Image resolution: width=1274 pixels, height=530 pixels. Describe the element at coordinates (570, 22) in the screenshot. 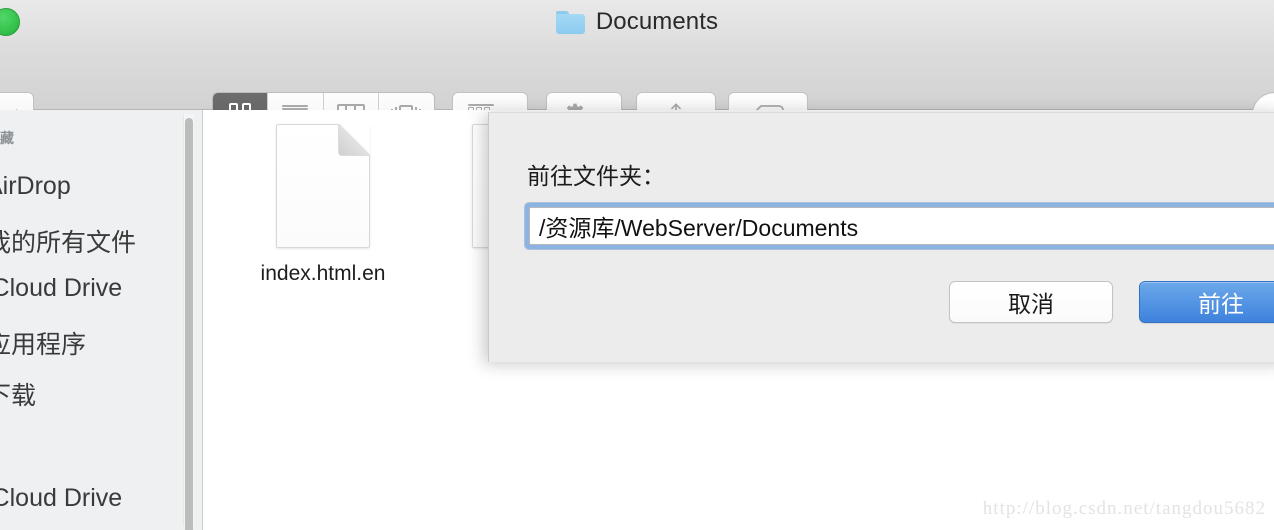

I see `folder-icon` at that location.